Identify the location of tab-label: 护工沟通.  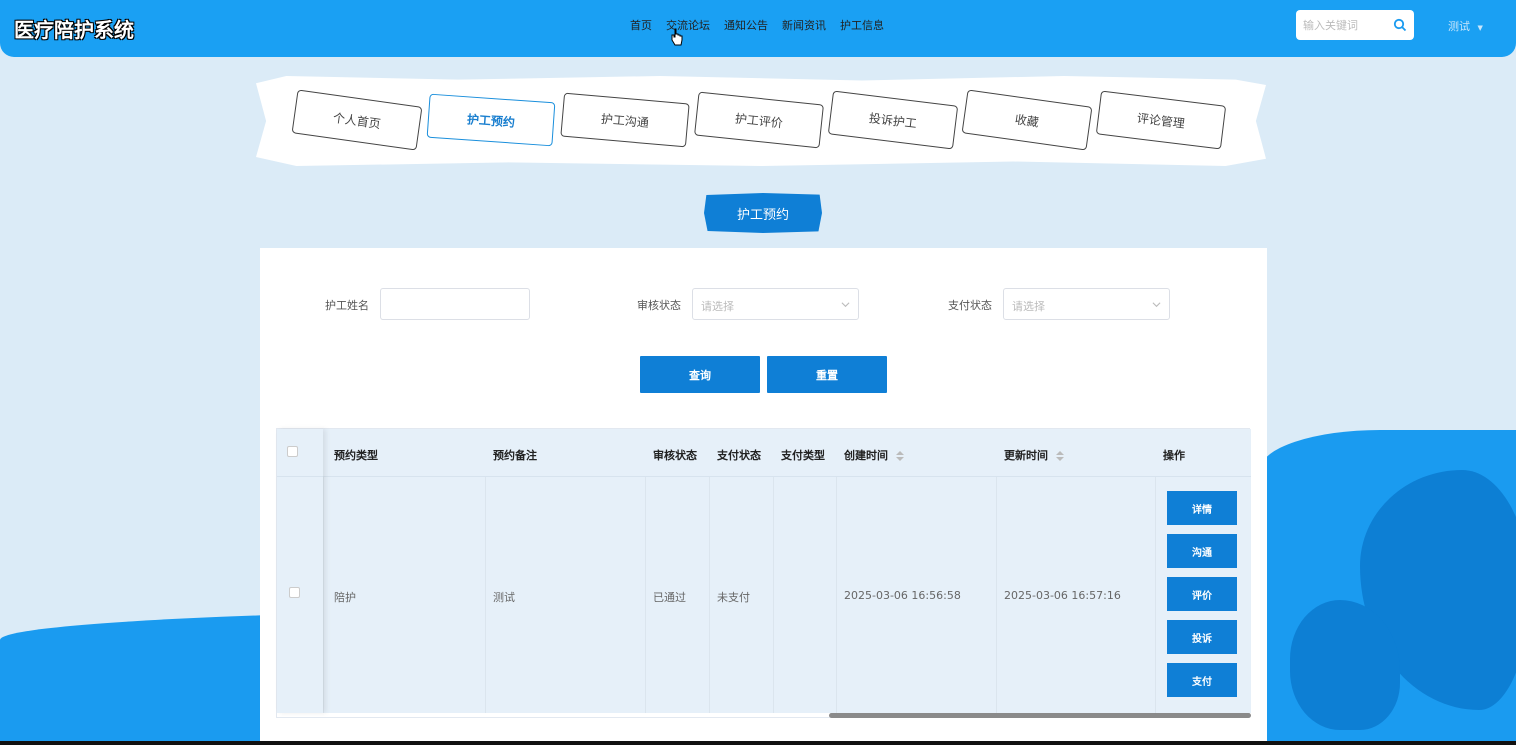
(625, 120).